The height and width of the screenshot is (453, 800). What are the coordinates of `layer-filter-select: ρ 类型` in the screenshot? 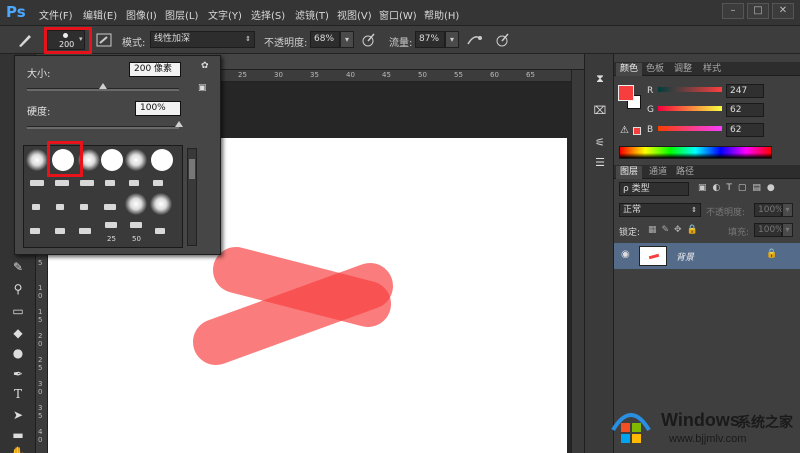 It's located at (654, 189).